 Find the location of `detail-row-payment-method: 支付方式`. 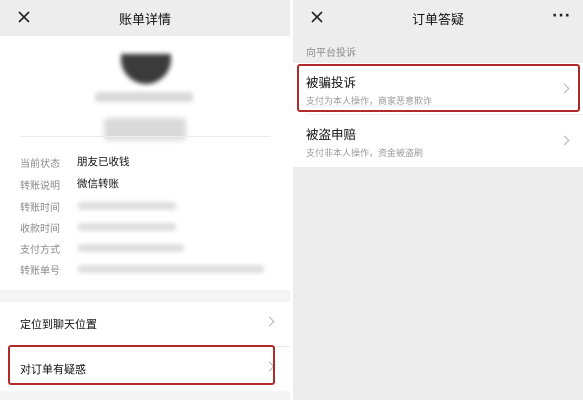

detail-row-payment-method: 支付方式 is located at coordinates (145, 248).